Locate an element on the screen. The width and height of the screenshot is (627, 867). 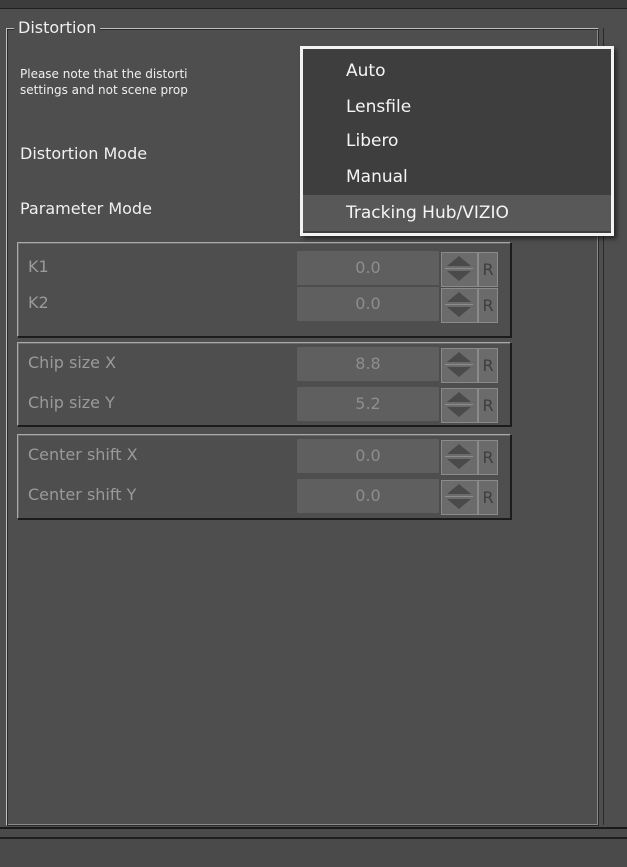
center-shift-y-spinner is located at coordinates (459, 497).